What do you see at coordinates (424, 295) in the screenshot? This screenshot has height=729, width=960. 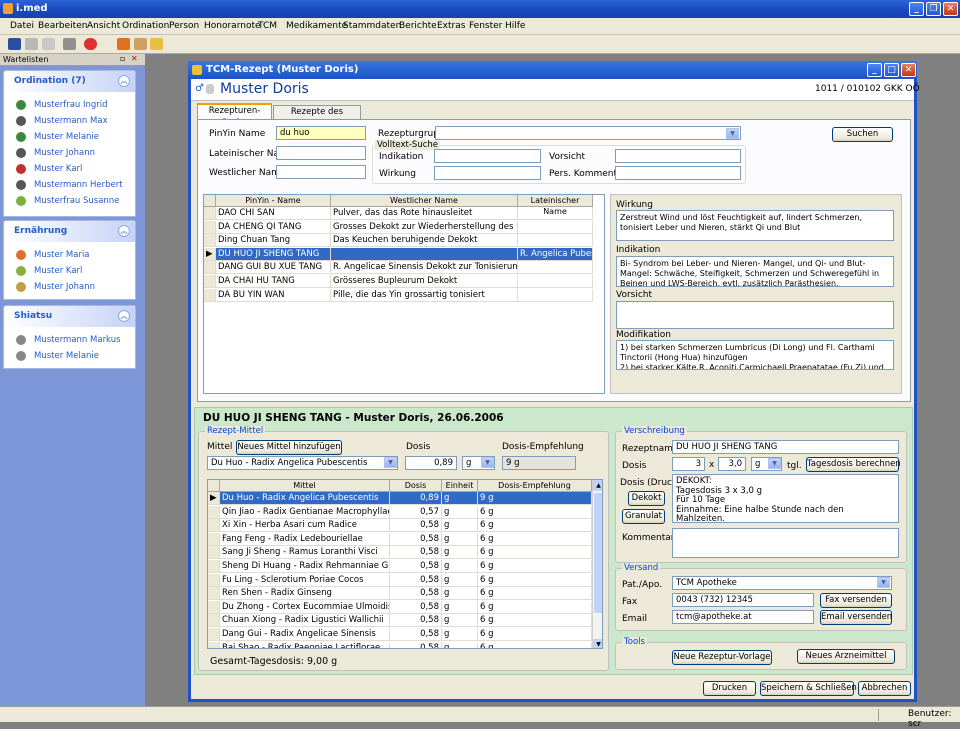 I see `table-cell: Pille, die das Yin grossartig tonisiert` at bounding box center [424, 295].